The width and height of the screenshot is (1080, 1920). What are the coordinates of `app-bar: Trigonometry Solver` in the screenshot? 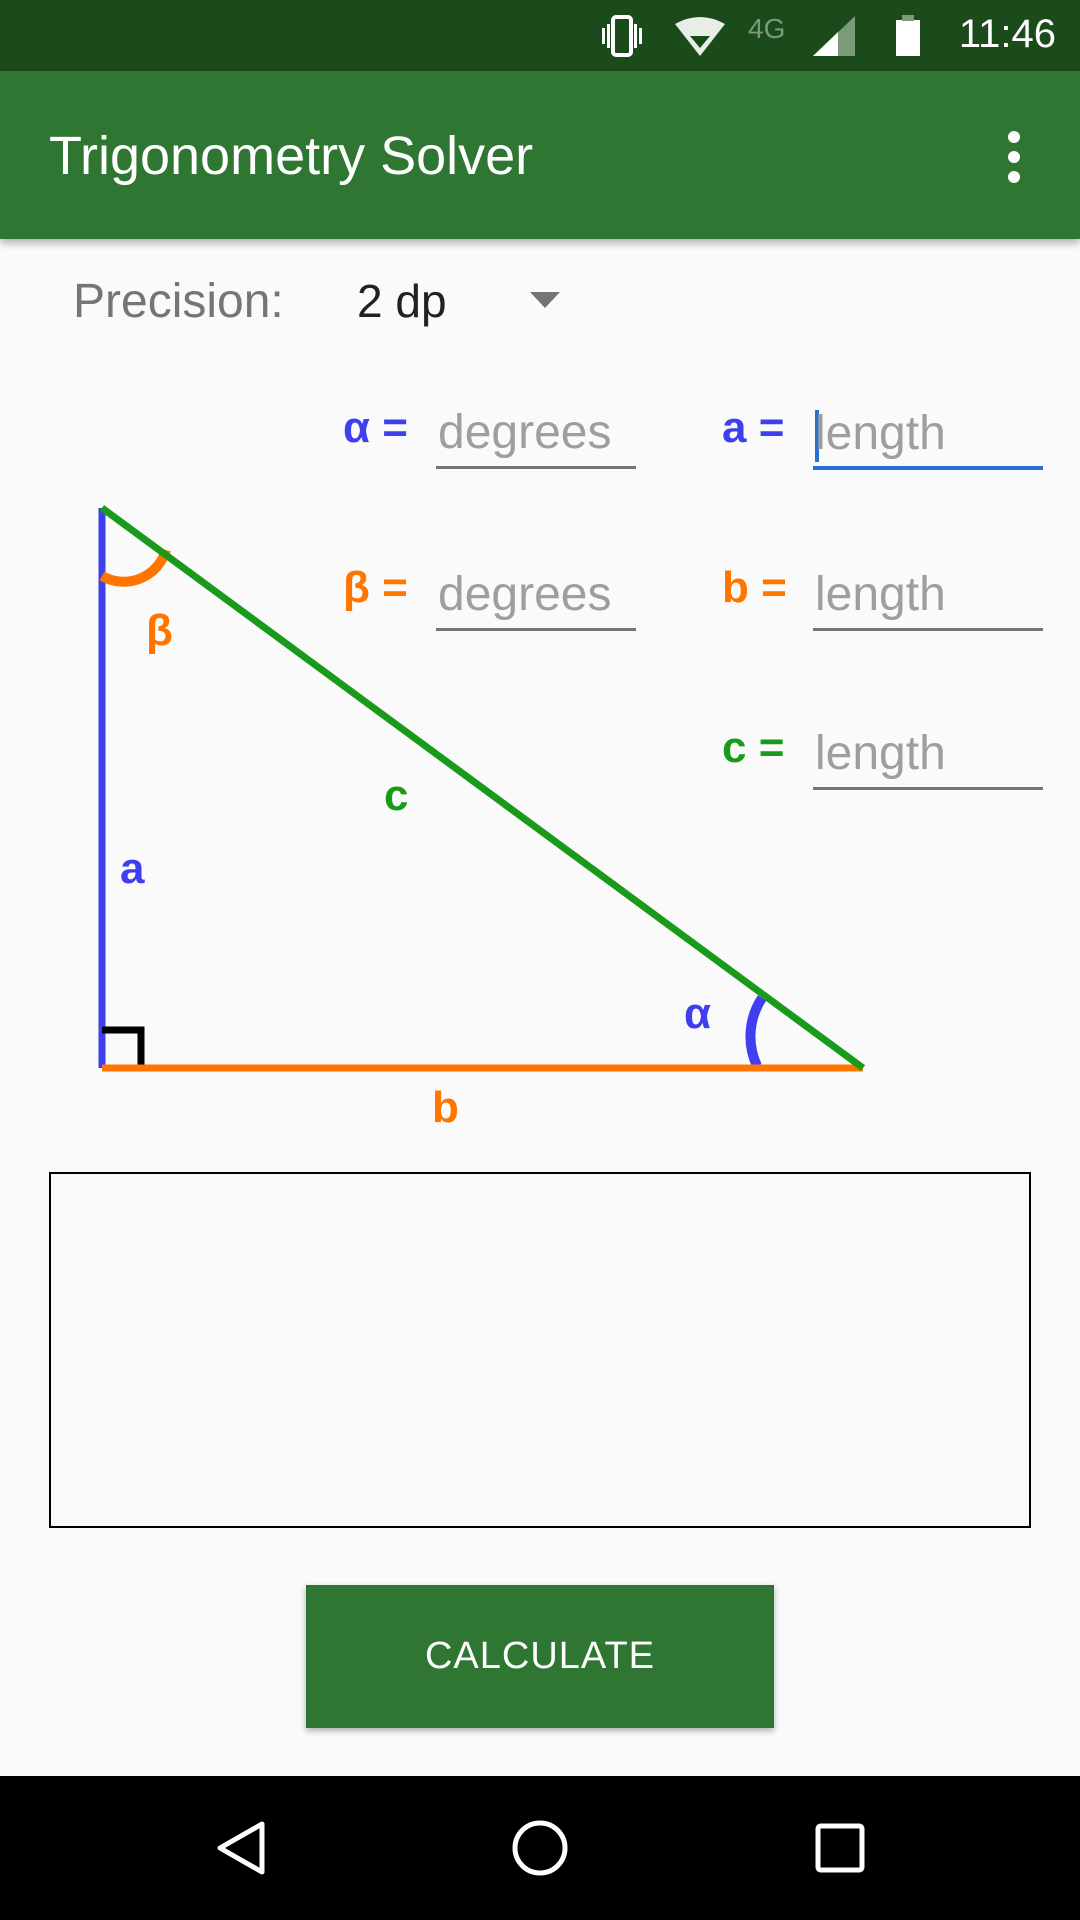 It's located at (540, 155).